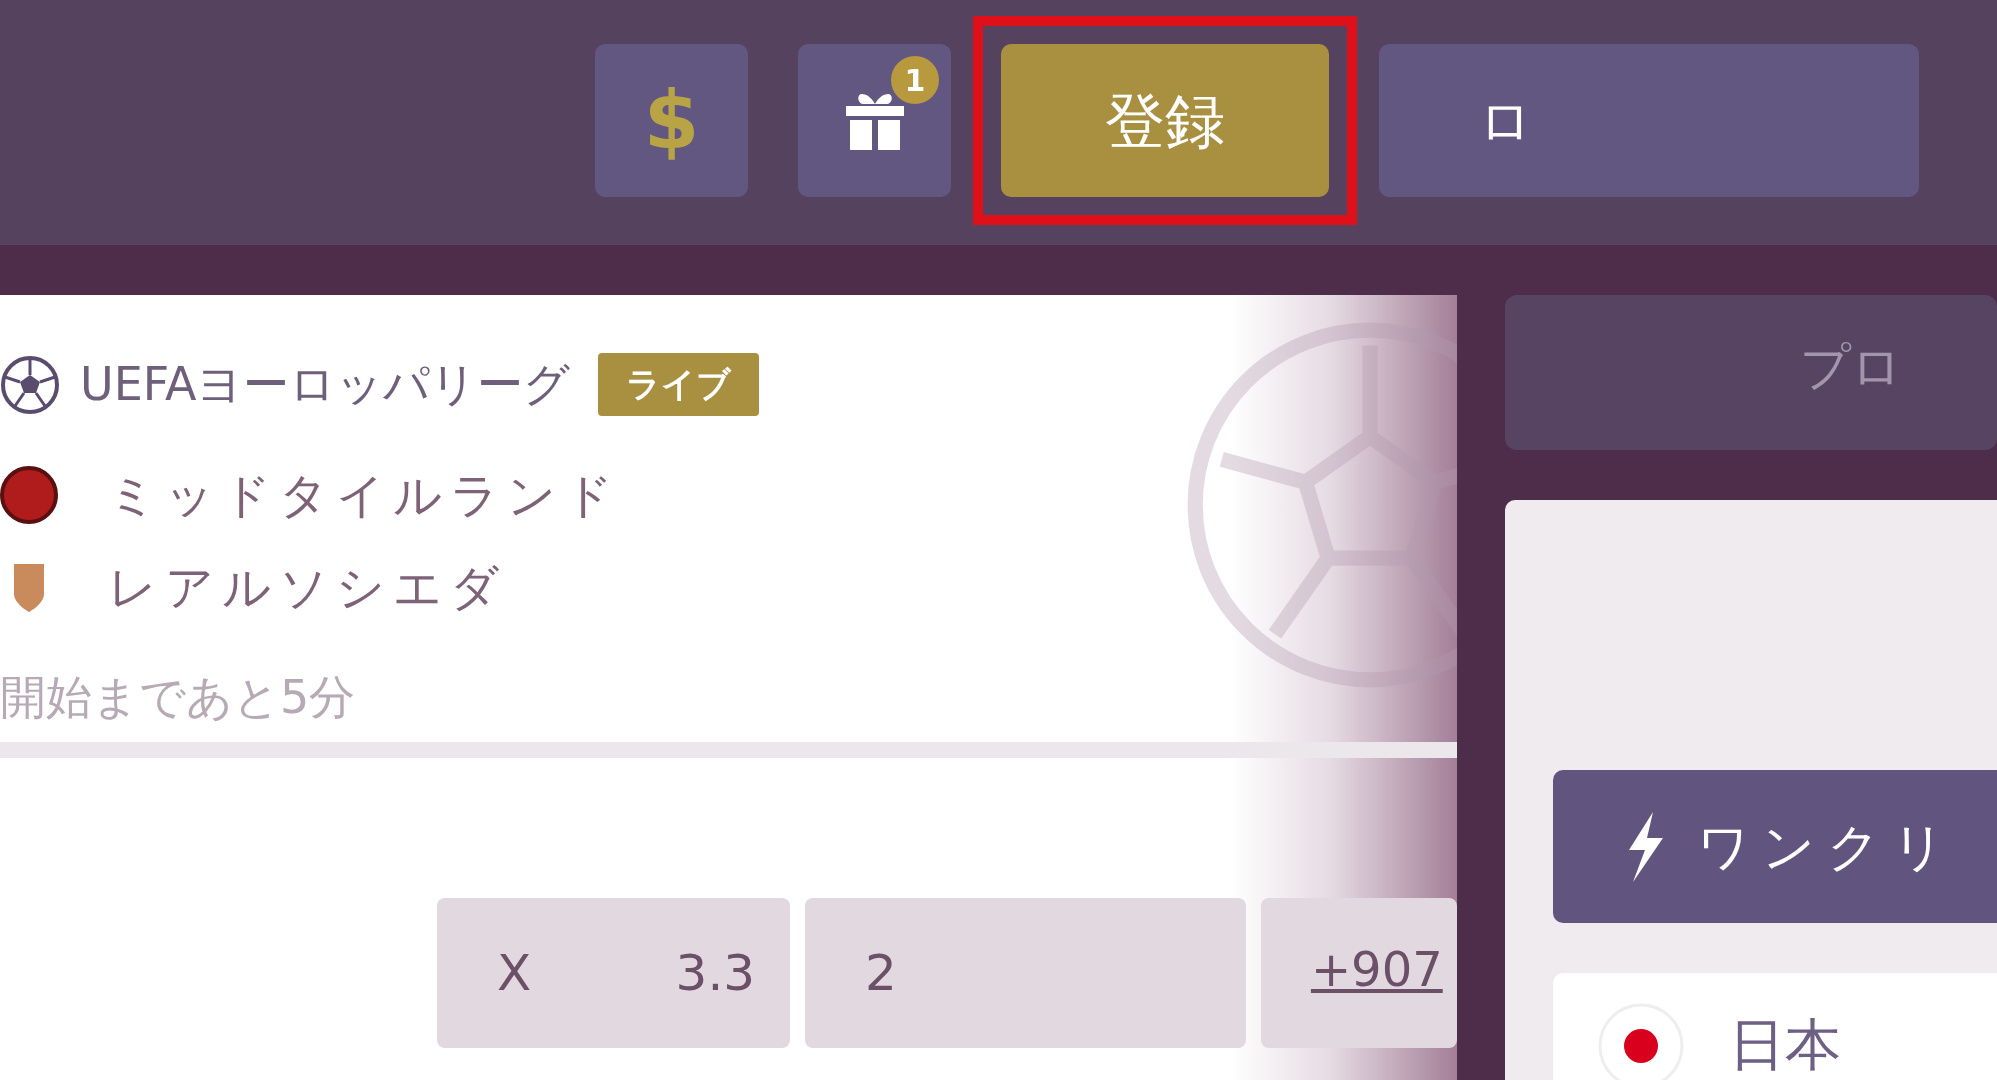 This screenshot has height=1080, width=1997. I want to click on country-option: 日本, so click(1775, 1026).